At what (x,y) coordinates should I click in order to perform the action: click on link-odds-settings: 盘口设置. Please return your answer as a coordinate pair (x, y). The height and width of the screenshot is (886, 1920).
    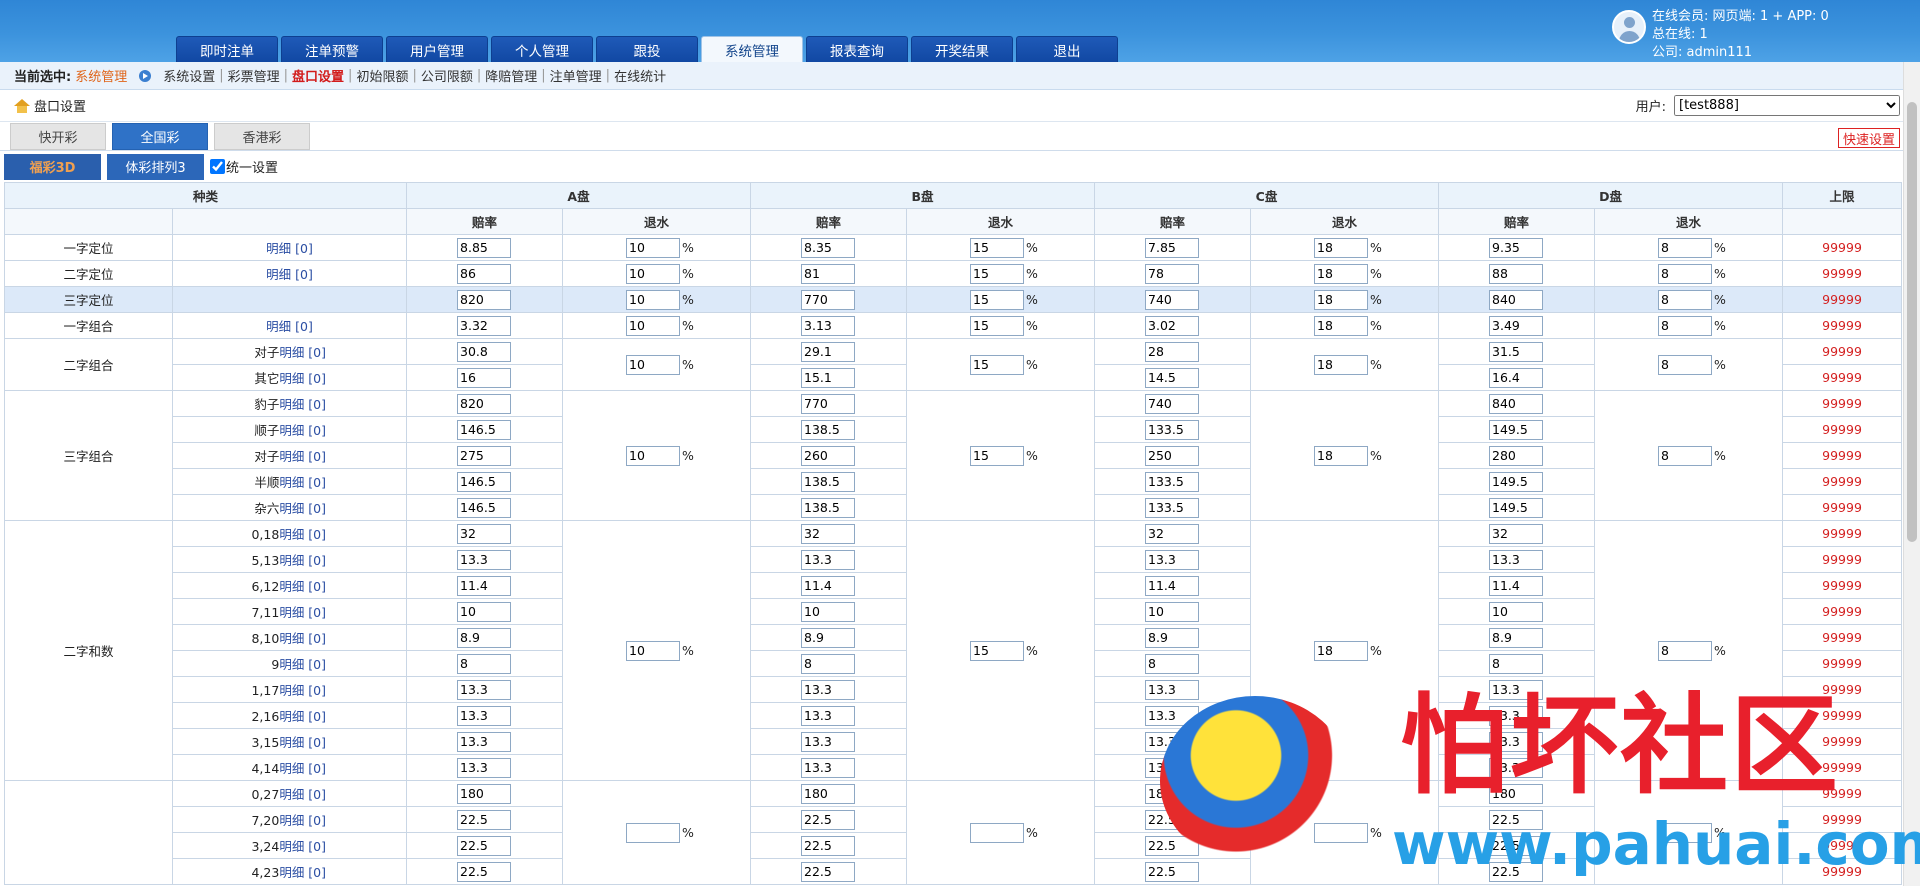
    Looking at the image, I should click on (318, 75).